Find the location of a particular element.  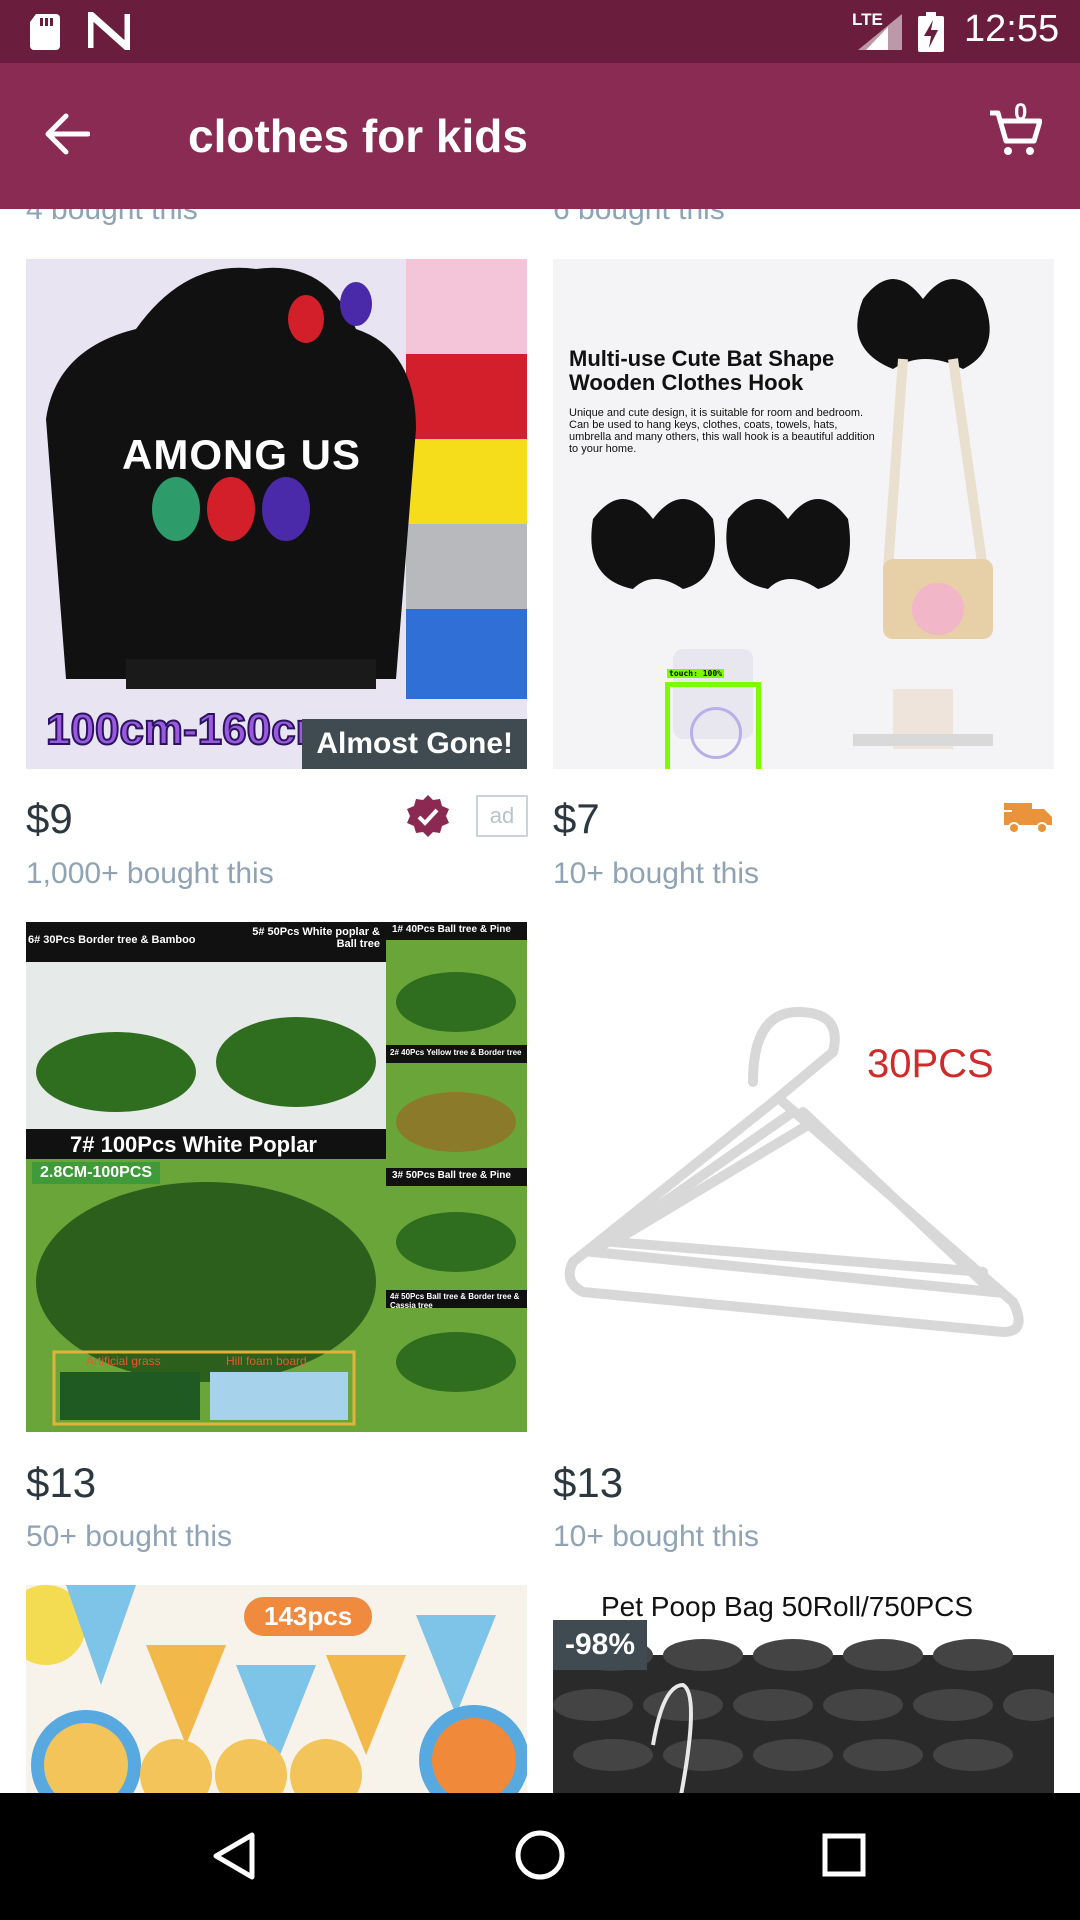

nav-home-button is located at coordinates (540, 1857).